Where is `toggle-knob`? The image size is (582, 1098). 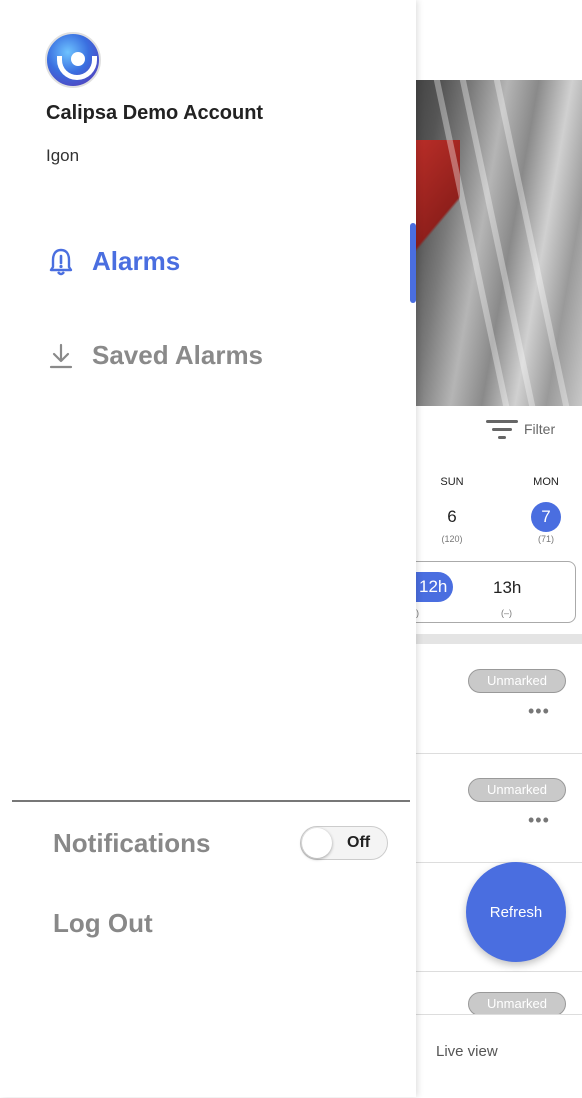 toggle-knob is located at coordinates (317, 843).